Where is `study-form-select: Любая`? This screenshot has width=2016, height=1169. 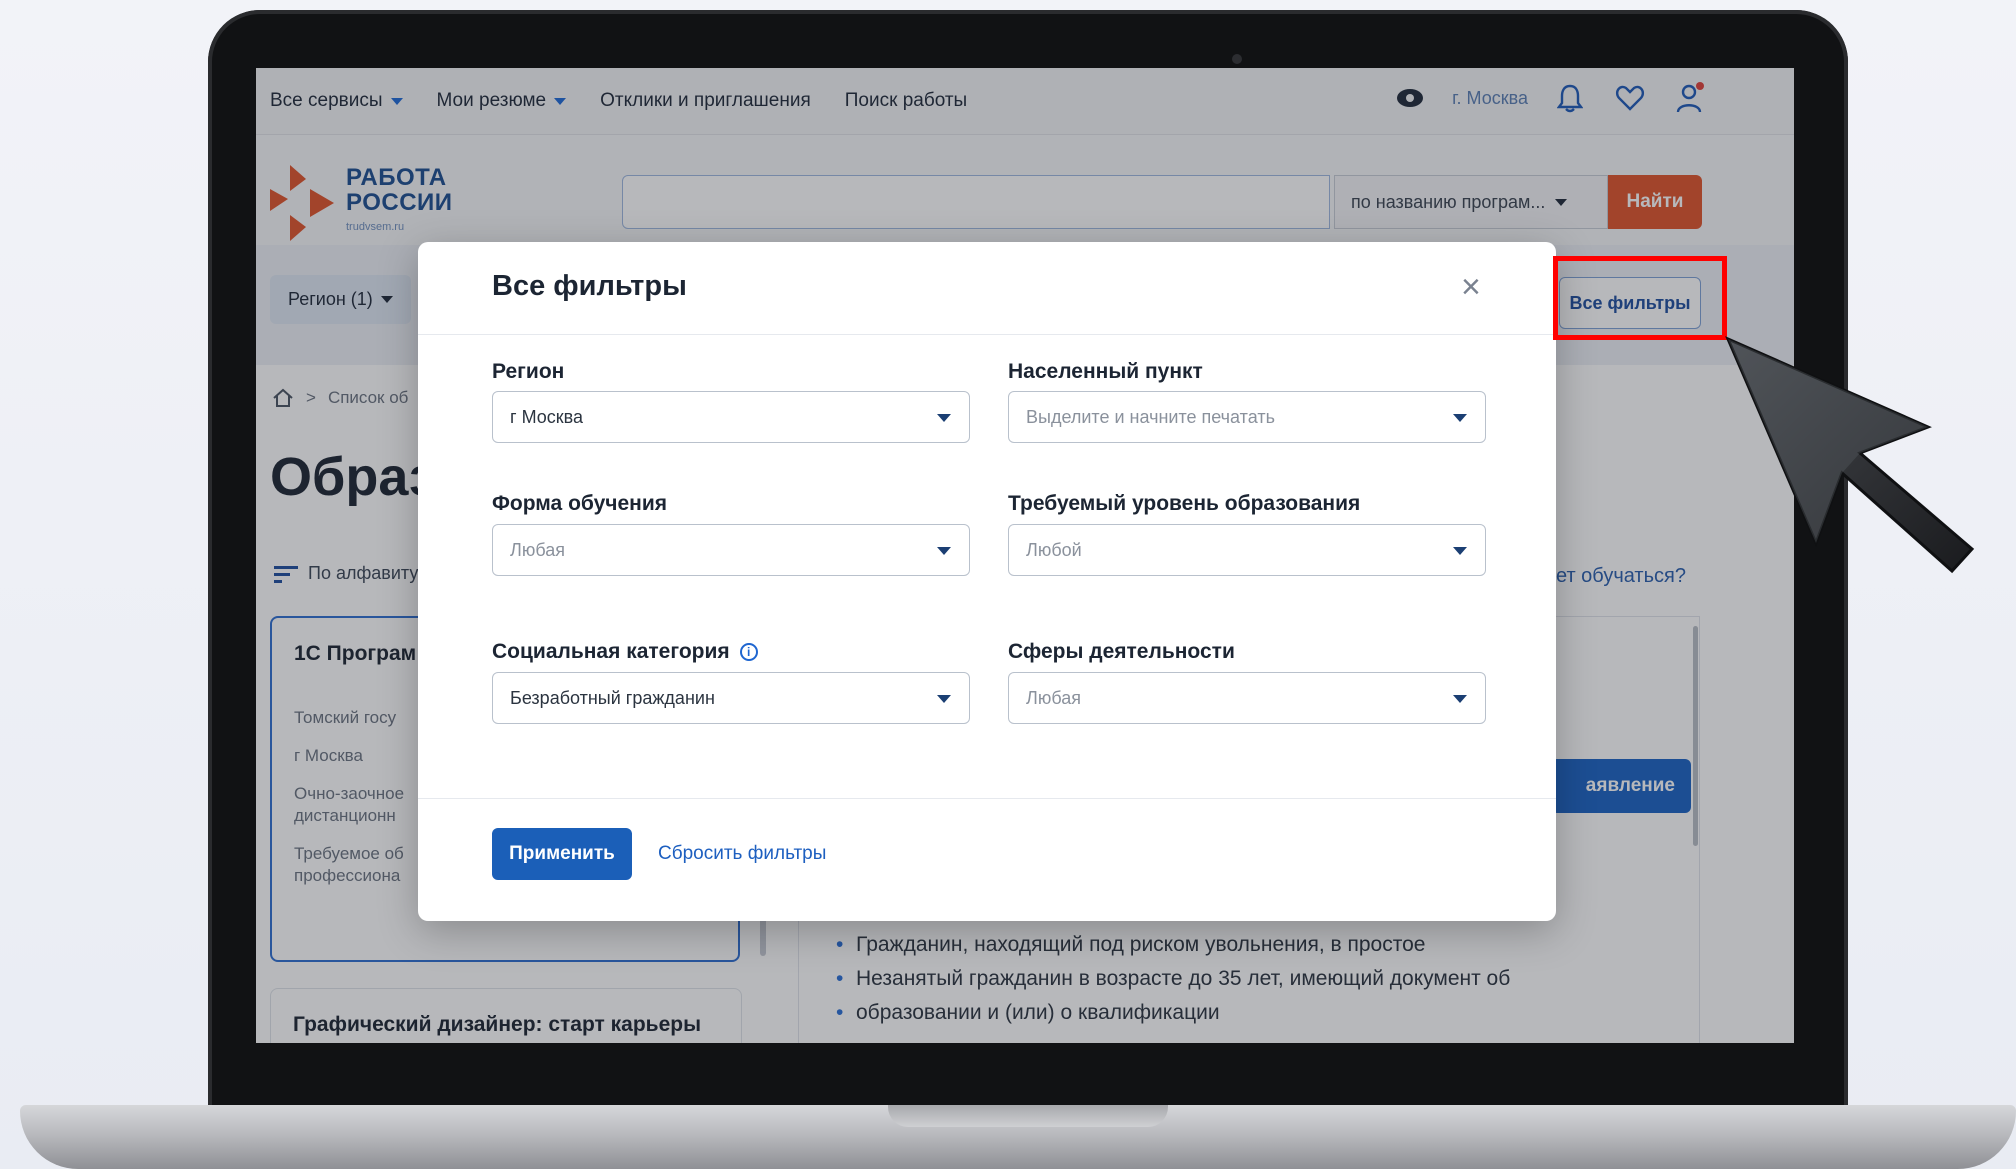 study-form-select: Любая is located at coordinates (731, 550).